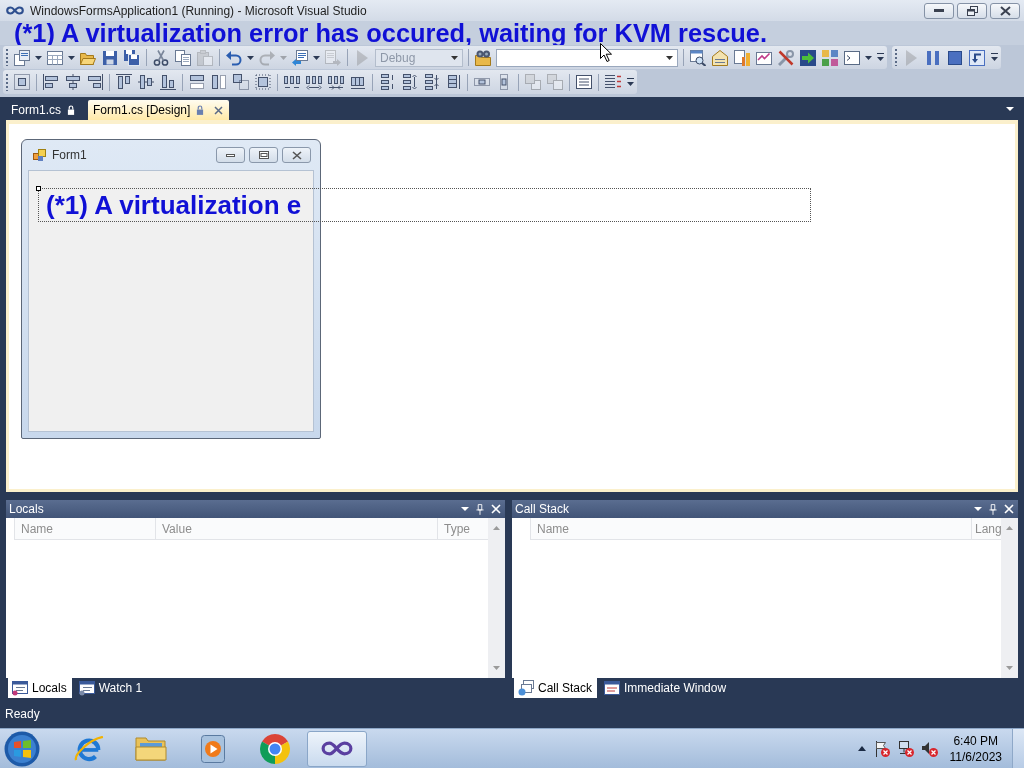 The image size is (1024, 768). What do you see at coordinates (409, 82) in the screenshot?
I see `increase-vertical-spacing-icon` at bounding box center [409, 82].